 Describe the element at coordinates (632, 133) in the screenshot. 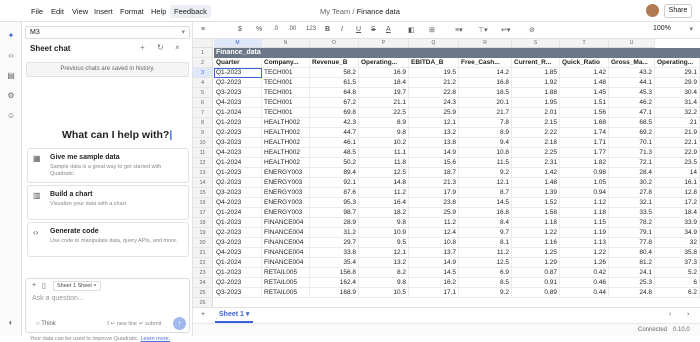

I see `table-cell: 69.2` at that location.